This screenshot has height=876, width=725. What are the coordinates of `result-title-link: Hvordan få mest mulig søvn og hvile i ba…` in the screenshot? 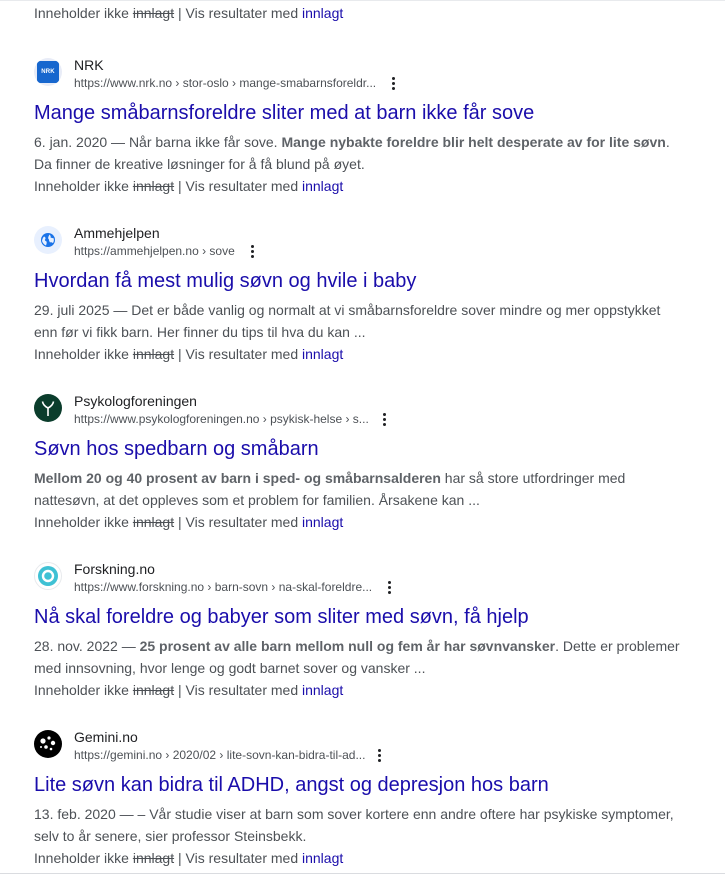 It's located at (364, 281).